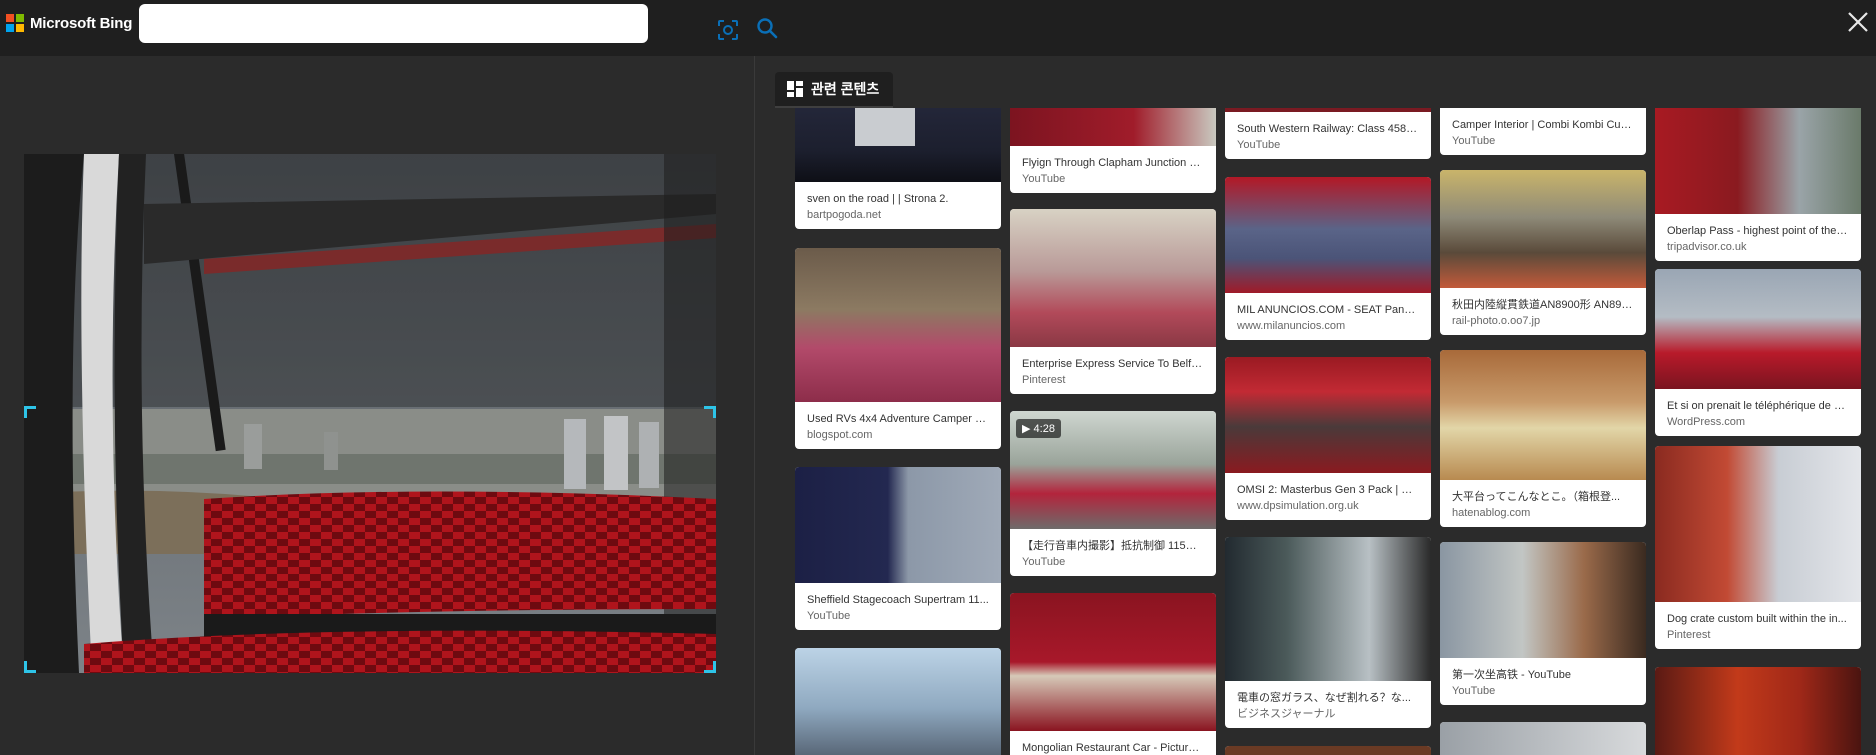  I want to click on result-card: ▶ 4:28 【走行音車内撮影】抵抗制御 115系 ... YouTube, so click(1113, 493).